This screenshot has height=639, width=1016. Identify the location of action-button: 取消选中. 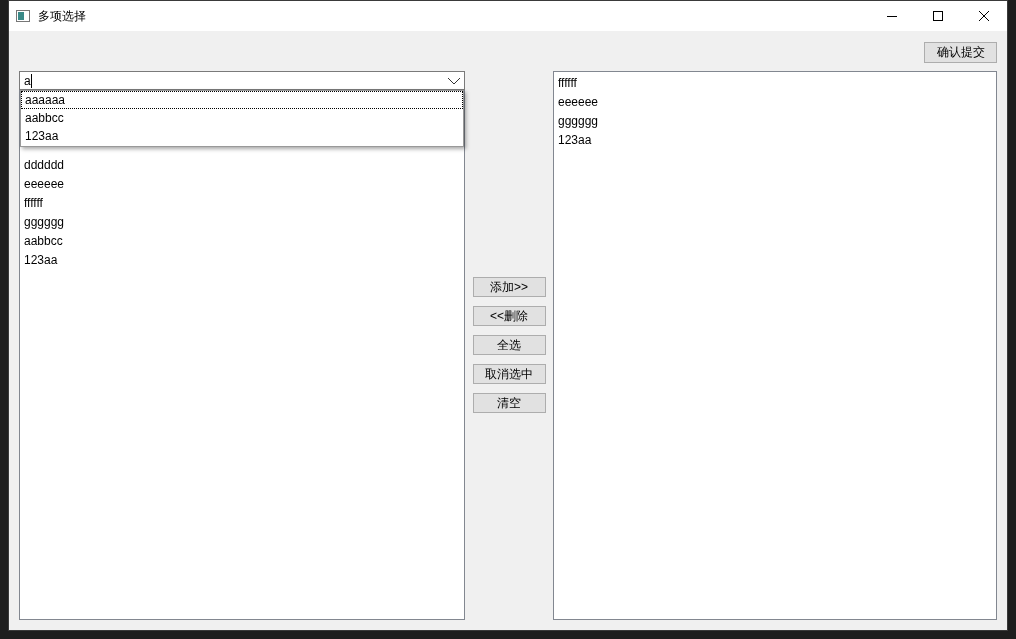
(509, 374).